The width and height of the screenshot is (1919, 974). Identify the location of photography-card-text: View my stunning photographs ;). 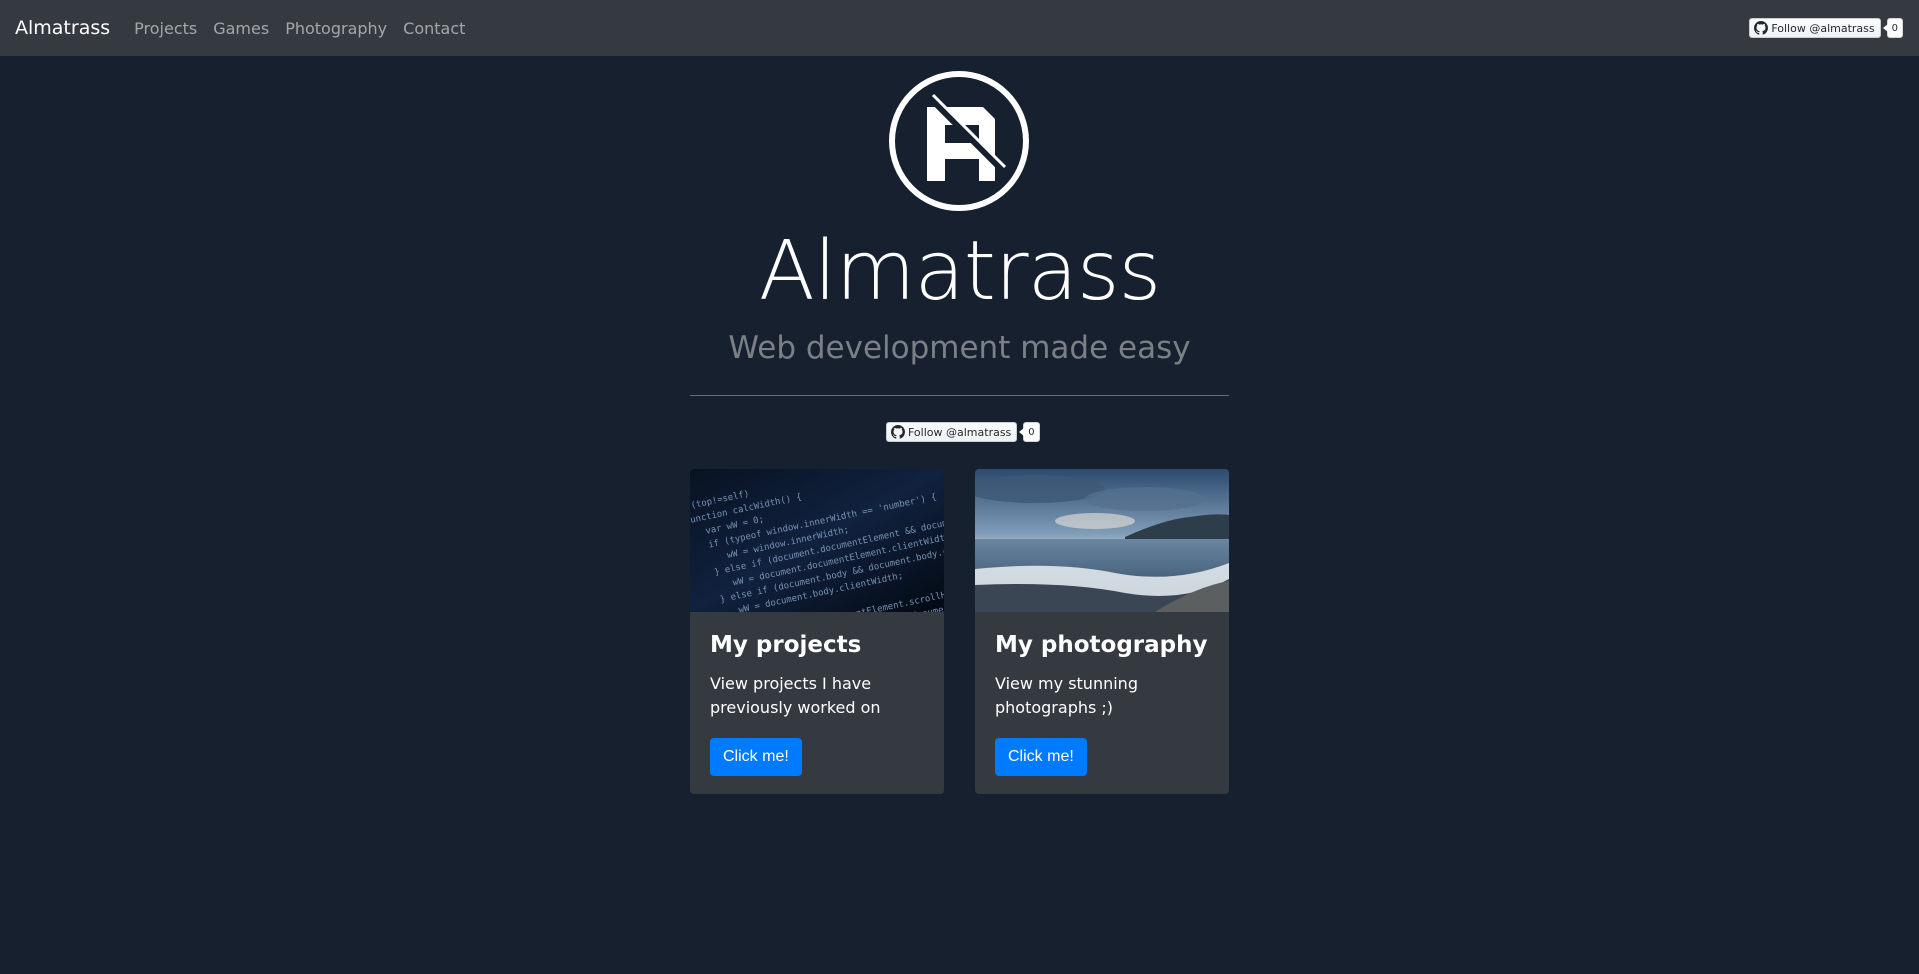
(1066, 695).